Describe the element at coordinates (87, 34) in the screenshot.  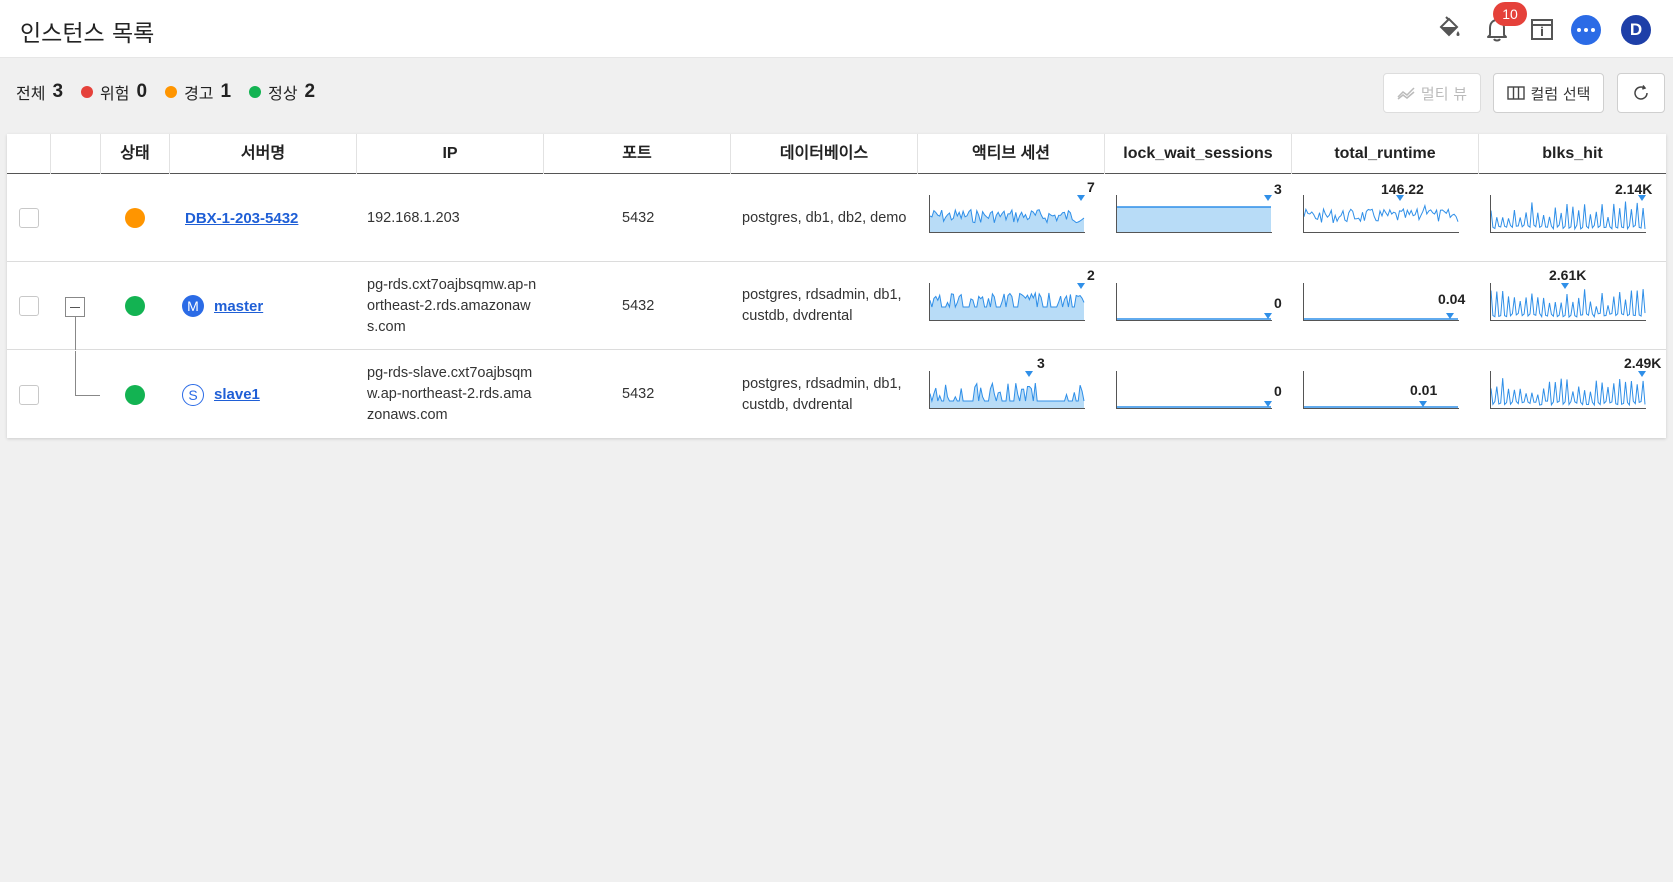
I see `page-title: 인스턴스 목록` at that location.